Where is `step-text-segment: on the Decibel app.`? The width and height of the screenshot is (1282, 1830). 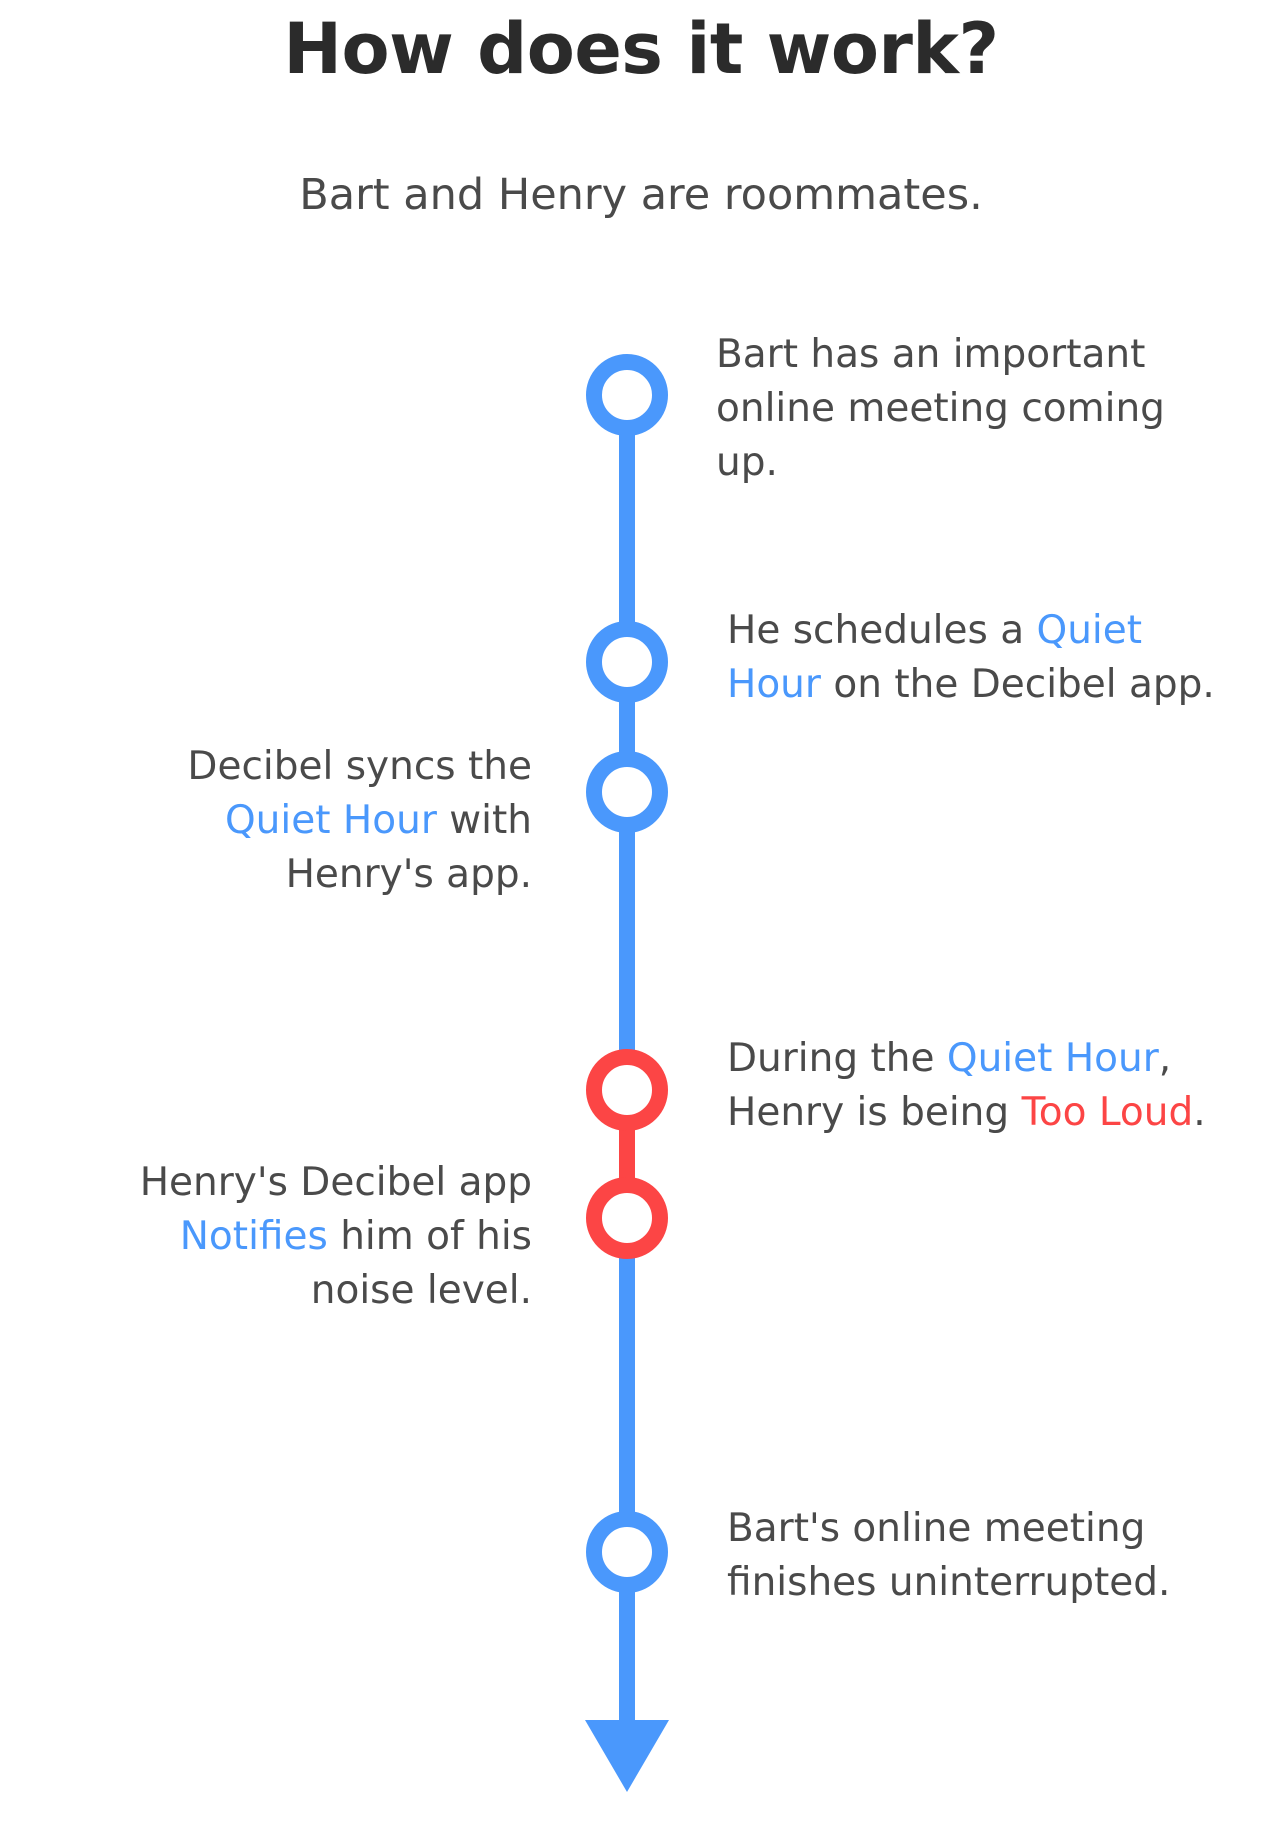
step-text-segment: on the Decibel app. is located at coordinates (1017, 684).